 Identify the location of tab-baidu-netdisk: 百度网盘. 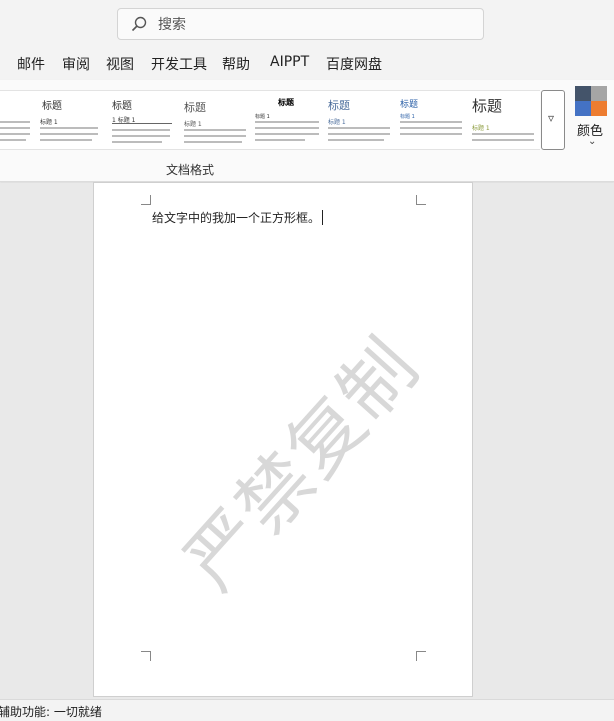
(354, 64).